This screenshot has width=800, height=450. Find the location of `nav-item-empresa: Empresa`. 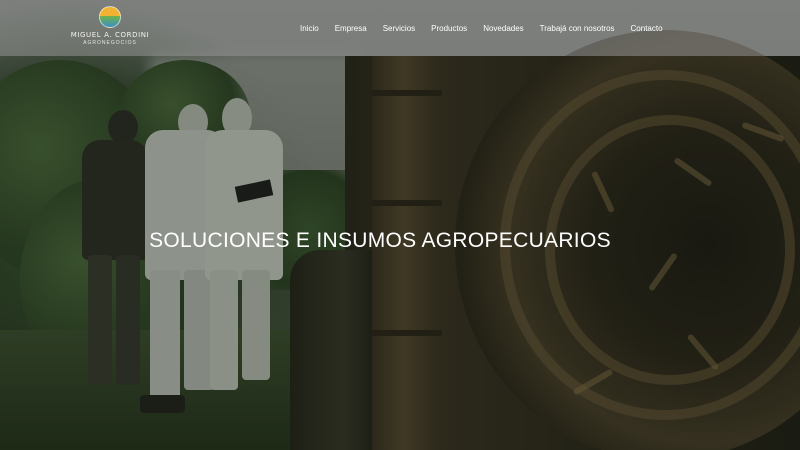

nav-item-empresa: Empresa is located at coordinates (351, 28).